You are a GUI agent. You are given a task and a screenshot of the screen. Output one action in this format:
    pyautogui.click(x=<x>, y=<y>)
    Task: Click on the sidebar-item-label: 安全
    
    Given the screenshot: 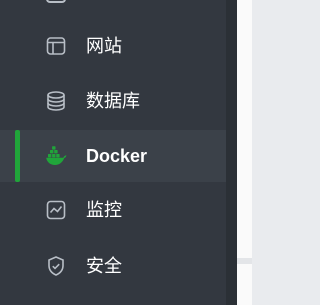 What is the action you would take?
    pyautogui.click(x=104, y=266)
    